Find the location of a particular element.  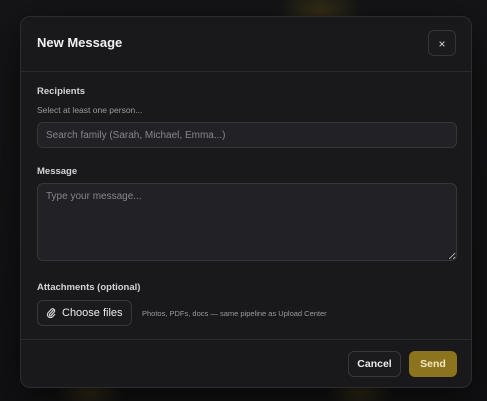

send-button: Send is located at coordinates (433, 364).